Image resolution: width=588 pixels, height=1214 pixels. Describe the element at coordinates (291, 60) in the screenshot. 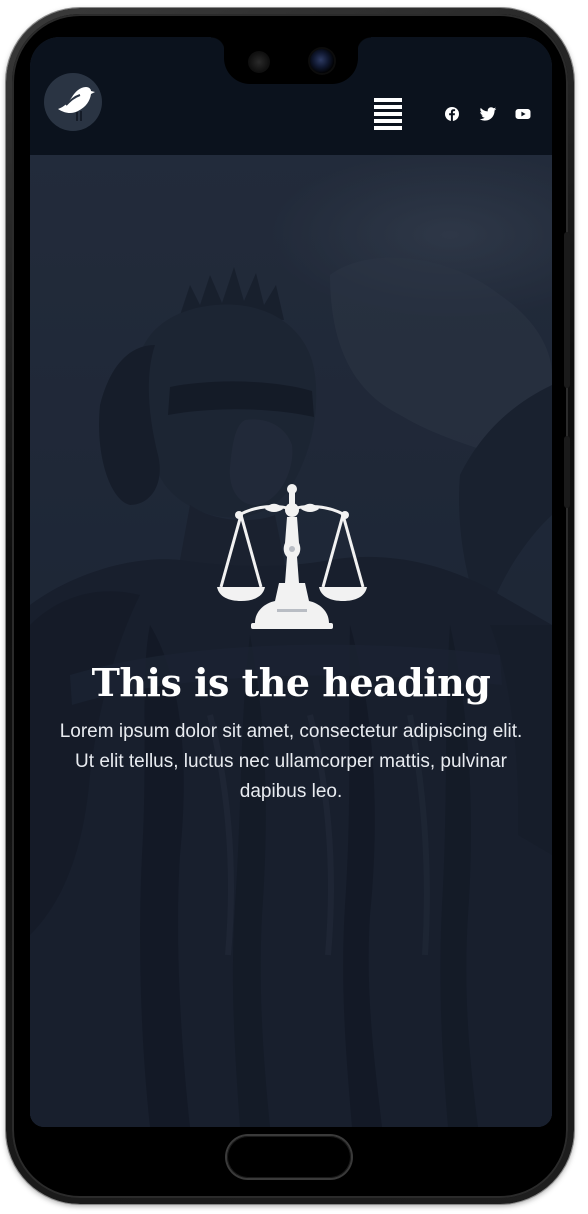

I see `phone-notch` at that location.